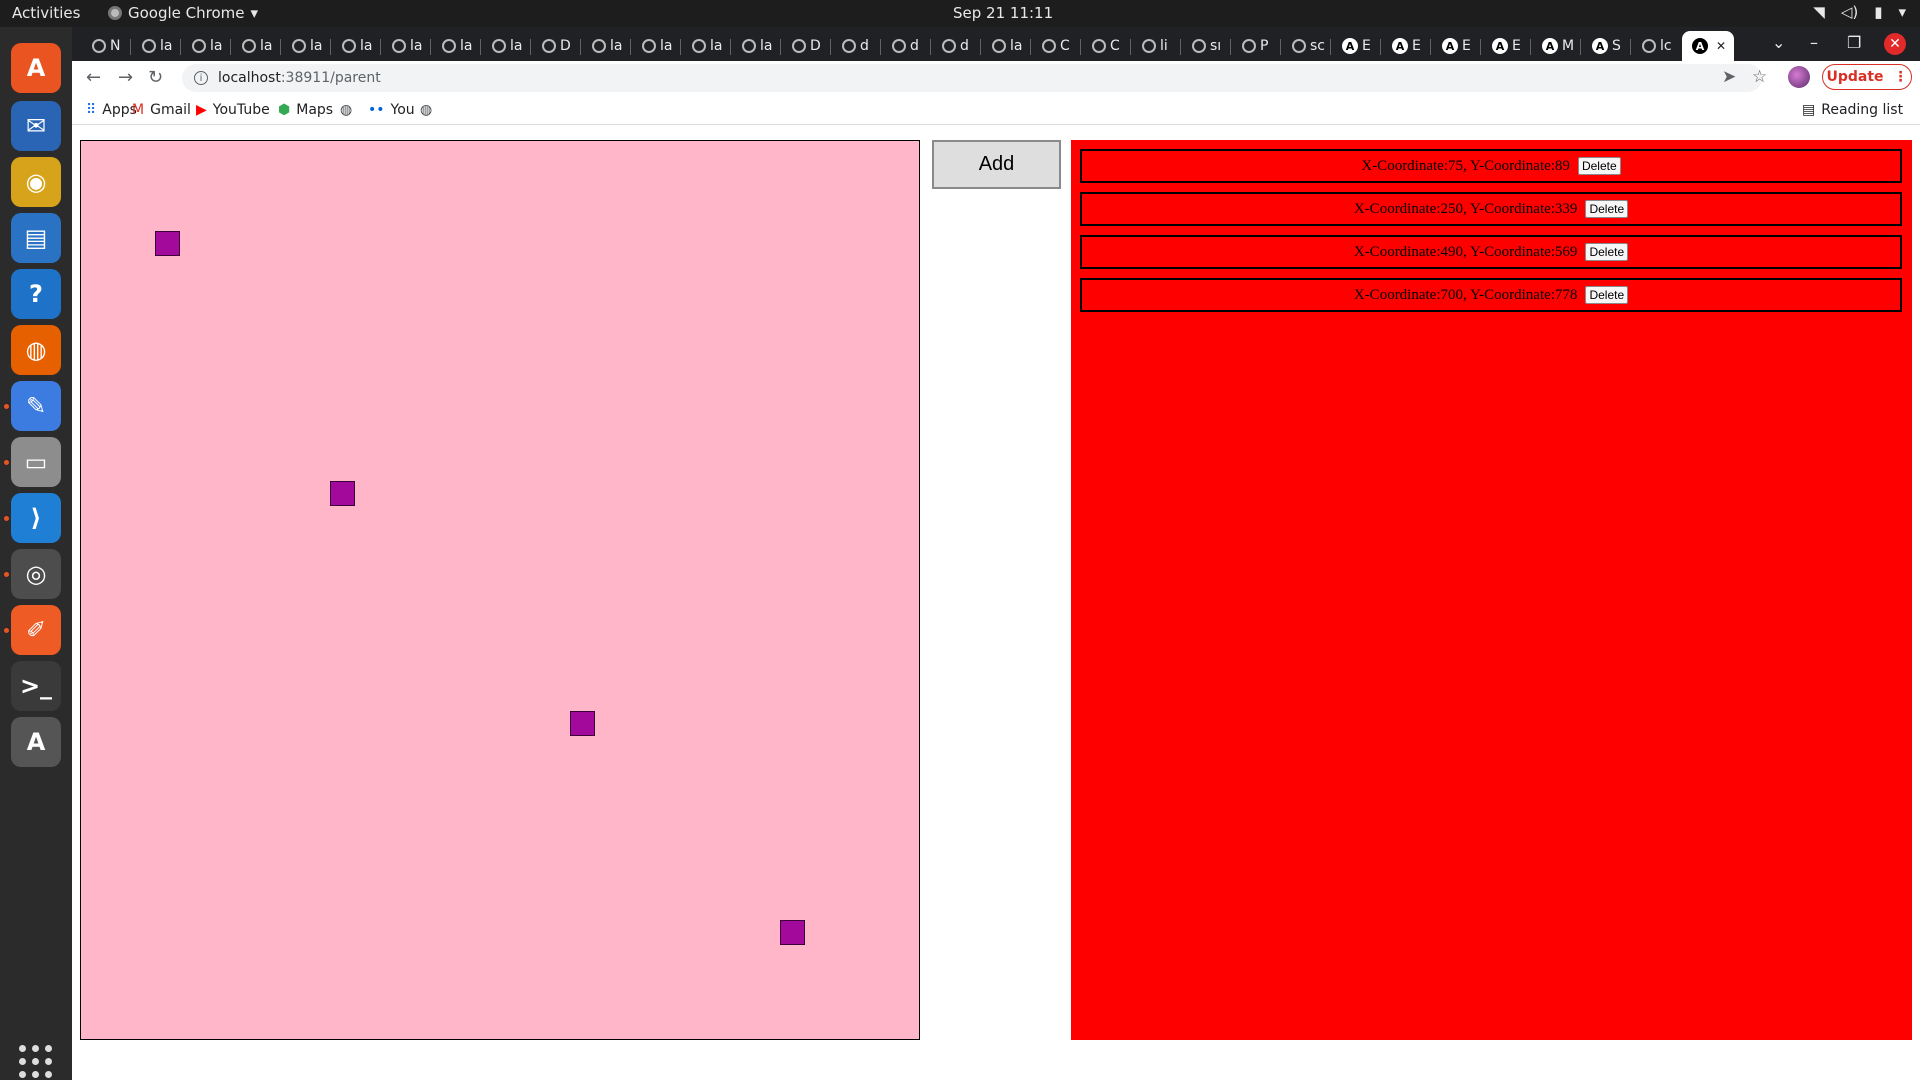 The width and height of the screenshot is (1920, 1080). I want to click on system-tray: ◥ ◁) ▮ ▾, so click(1859, 12).